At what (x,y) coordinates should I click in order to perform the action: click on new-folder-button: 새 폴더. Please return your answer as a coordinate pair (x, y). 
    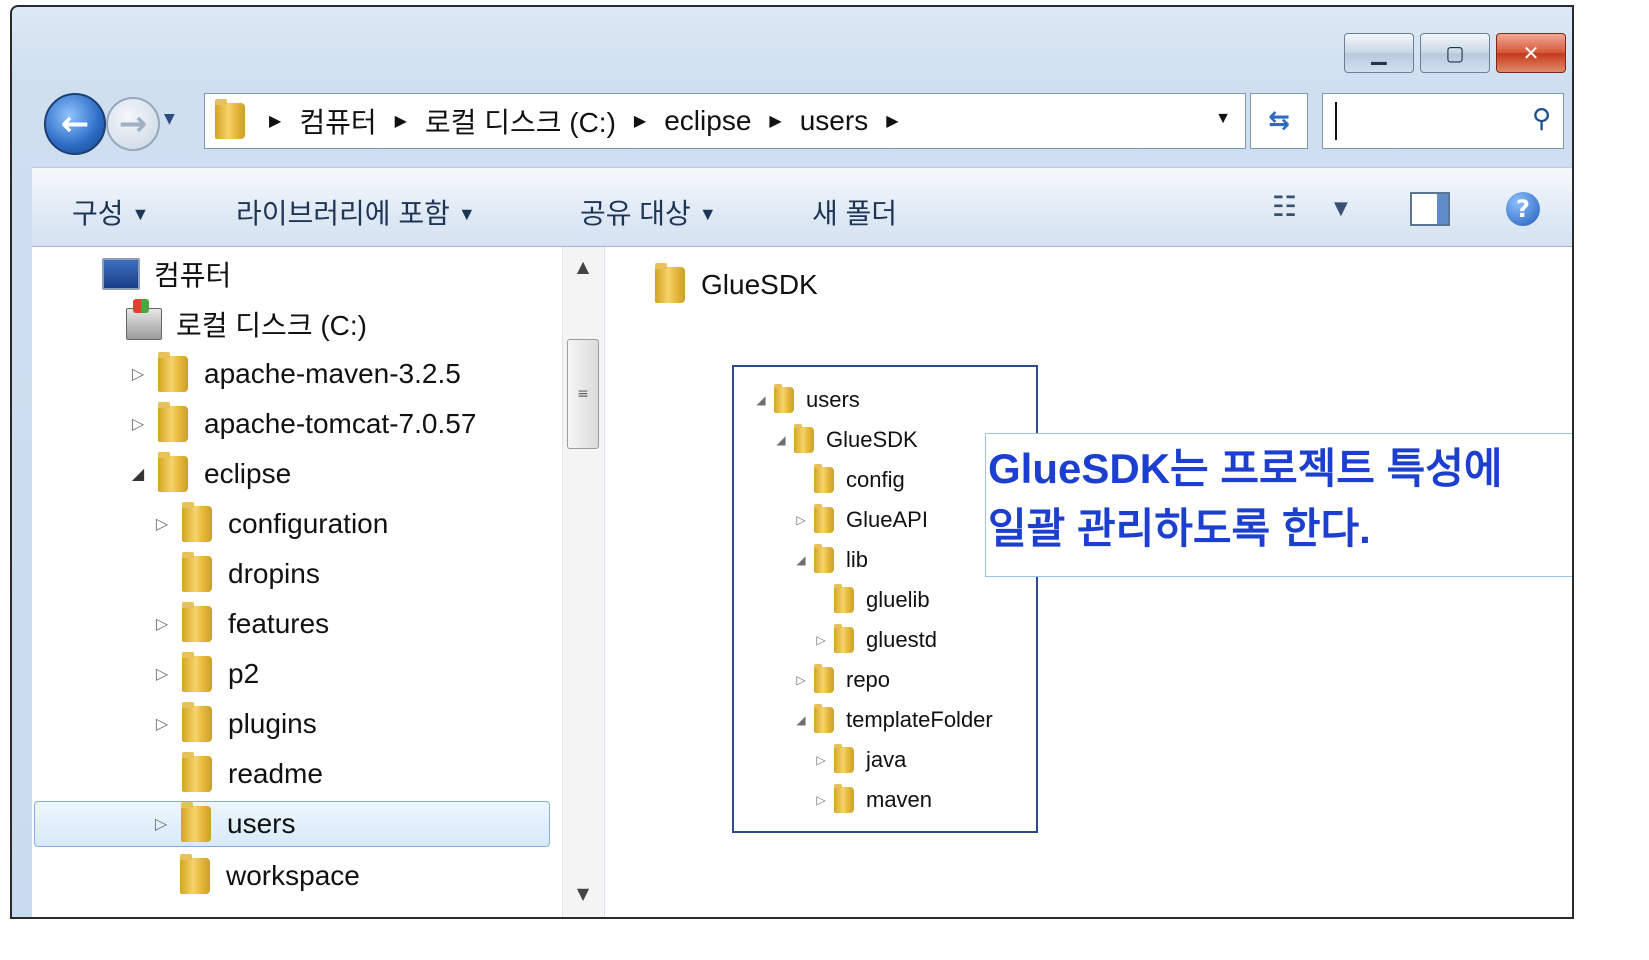
    Looking at the image, I should click on (854, 212).